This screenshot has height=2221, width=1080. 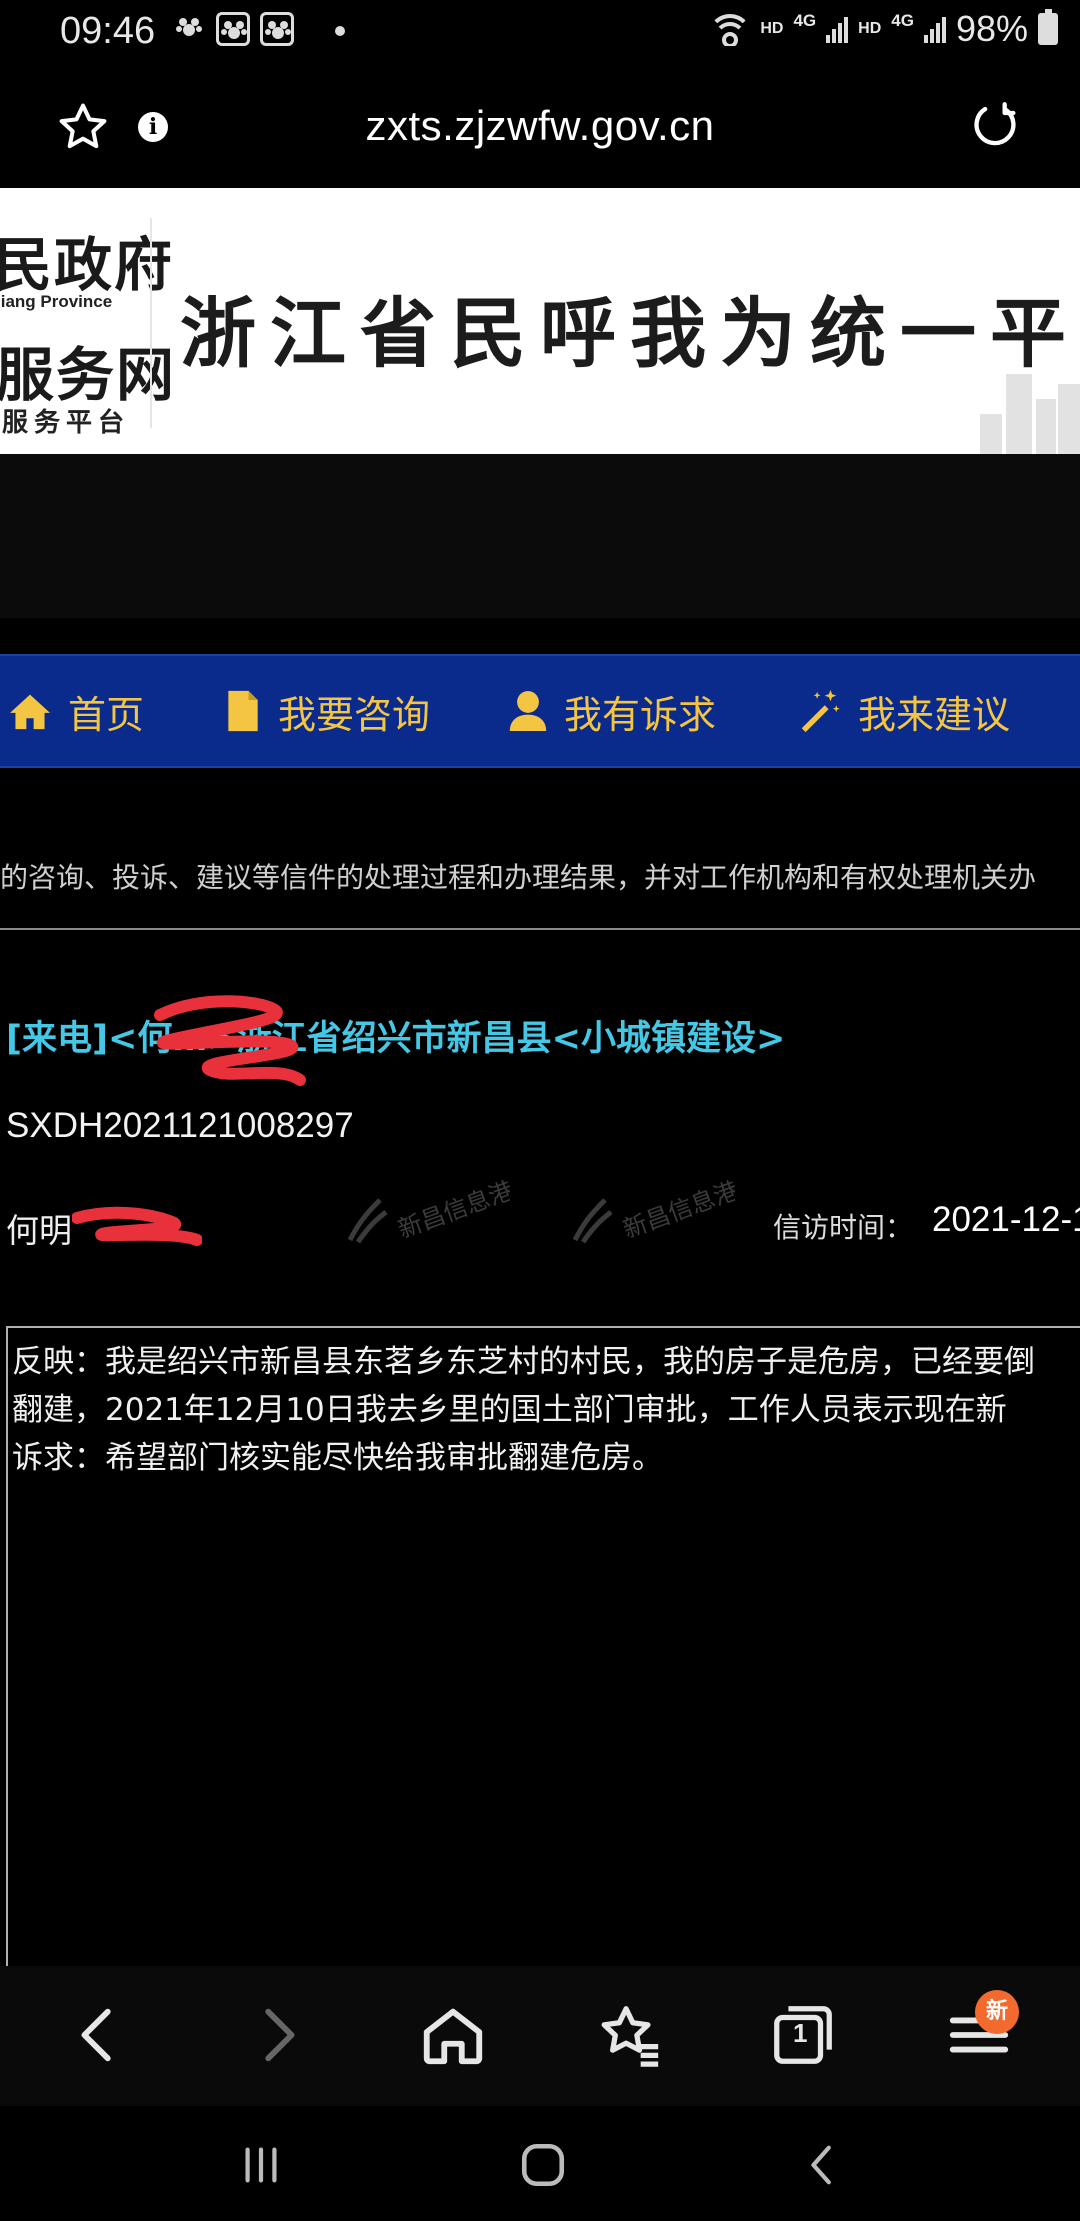 What do you see at coordinates (543, 2165) in the screenshot?
I see `home-system-icon` at bounding box center [543, 2165].